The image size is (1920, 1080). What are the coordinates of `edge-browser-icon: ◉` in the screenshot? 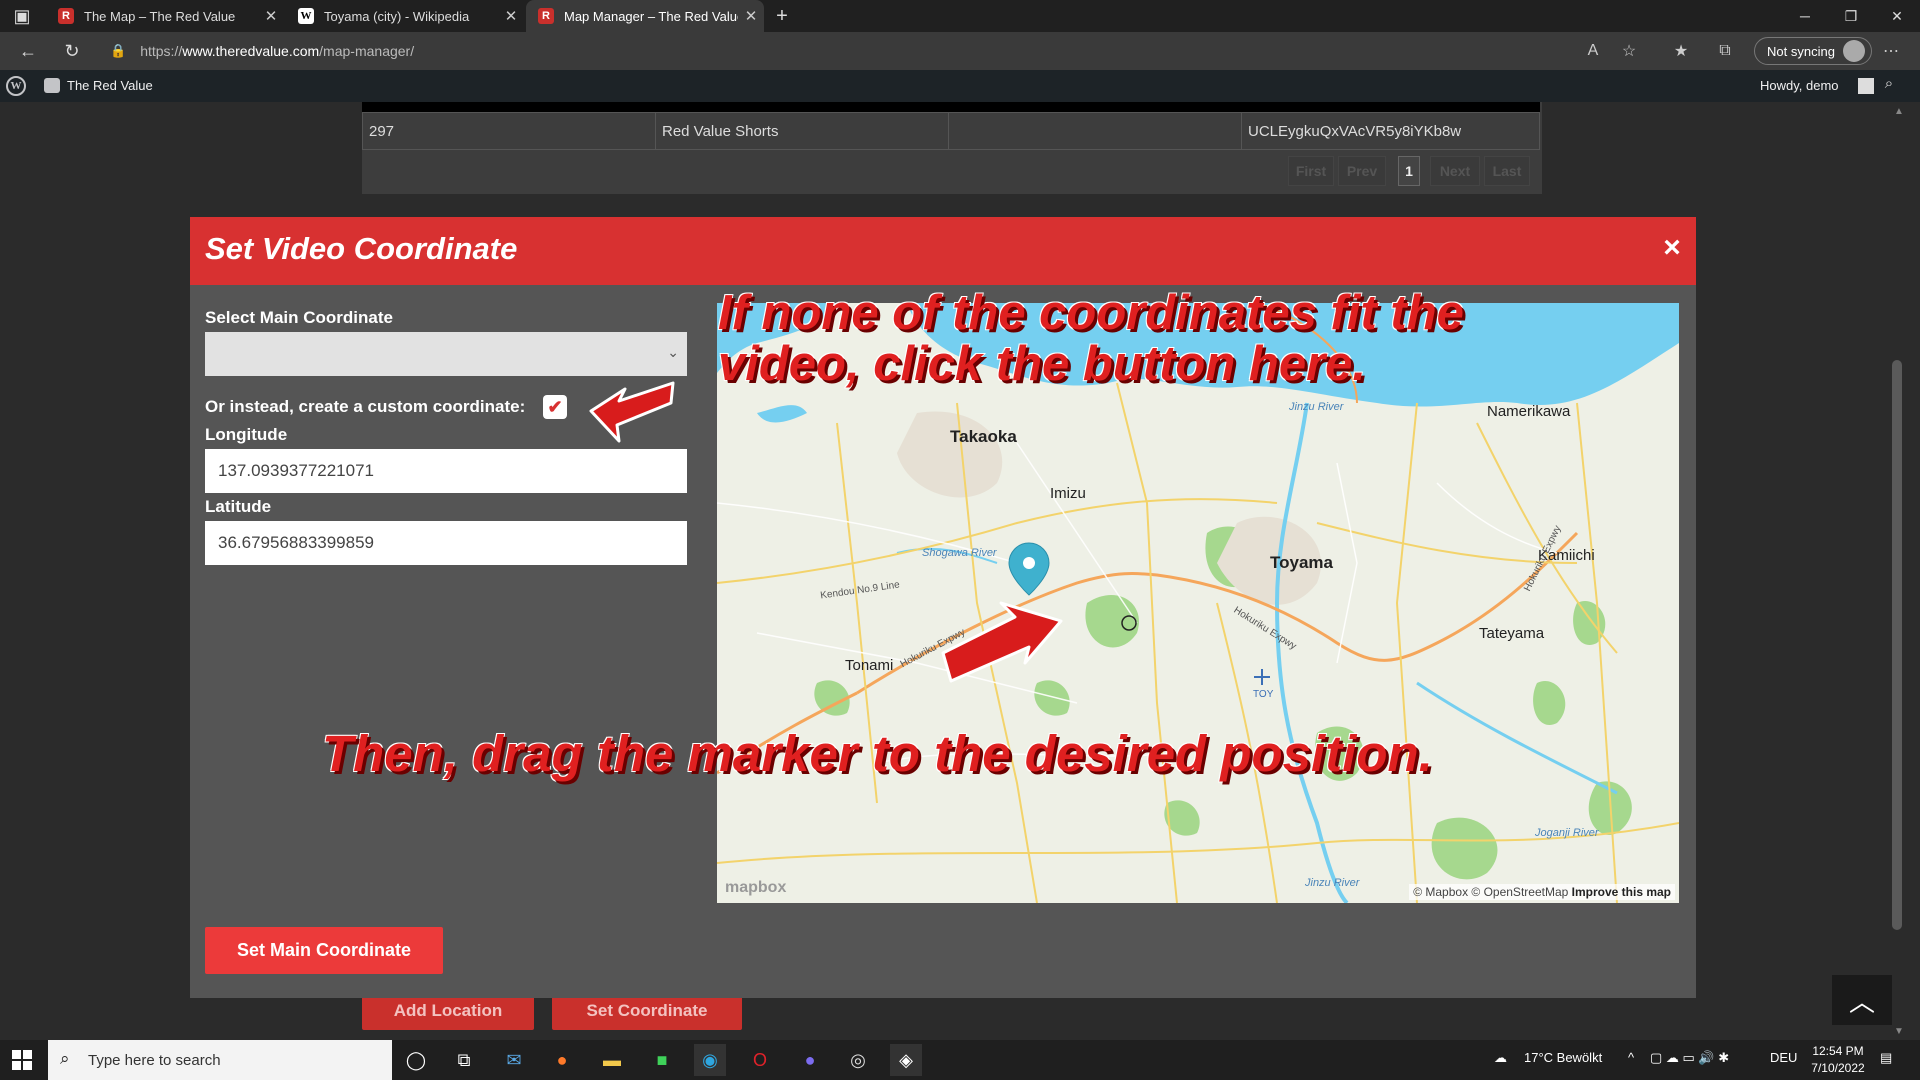 It's located at (710, 1060).